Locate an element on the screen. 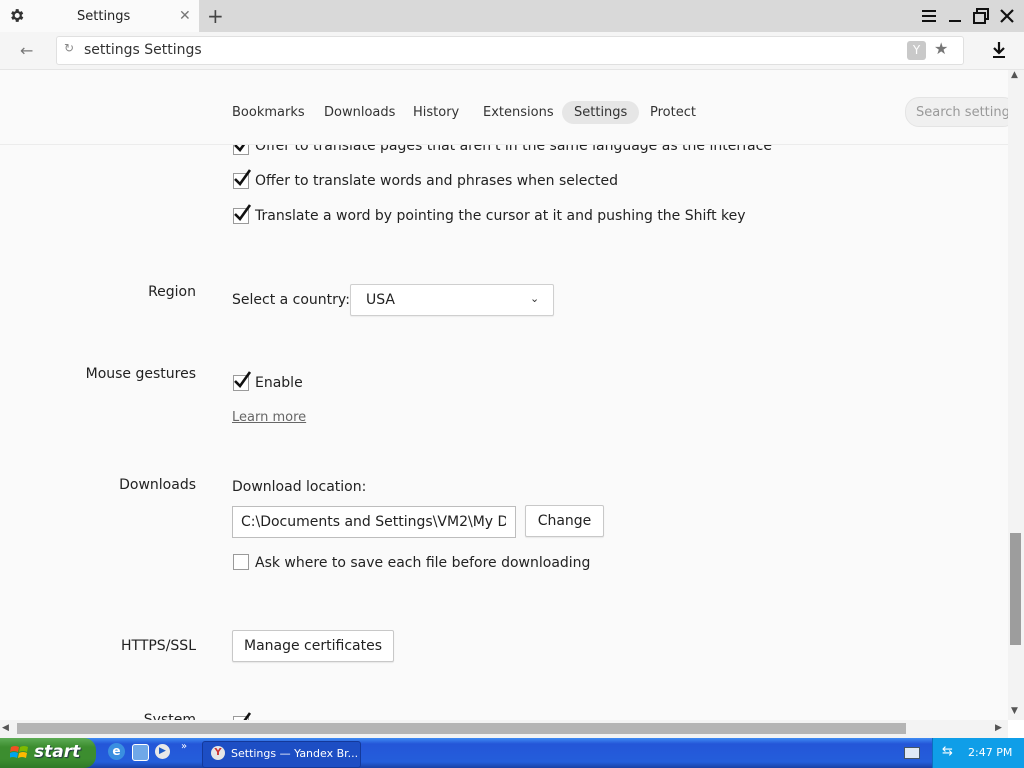 The image size is (1024, 768). start-label: start is located at coordinates (57, 752).